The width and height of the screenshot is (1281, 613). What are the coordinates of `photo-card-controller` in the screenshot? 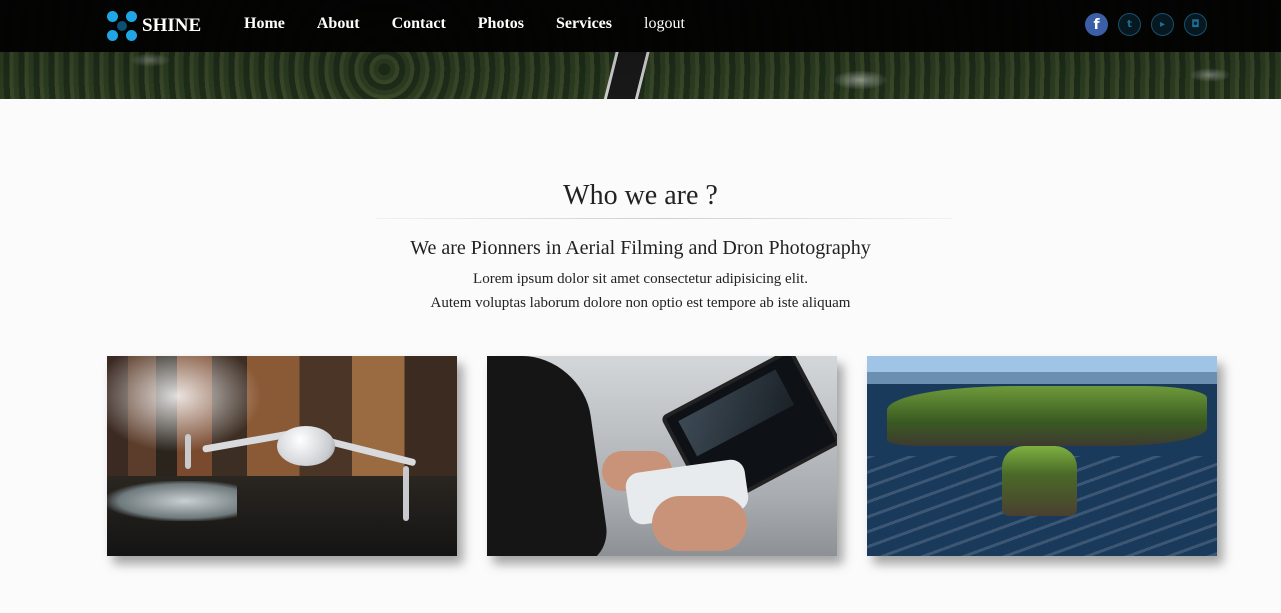 It's located at (662, 456).